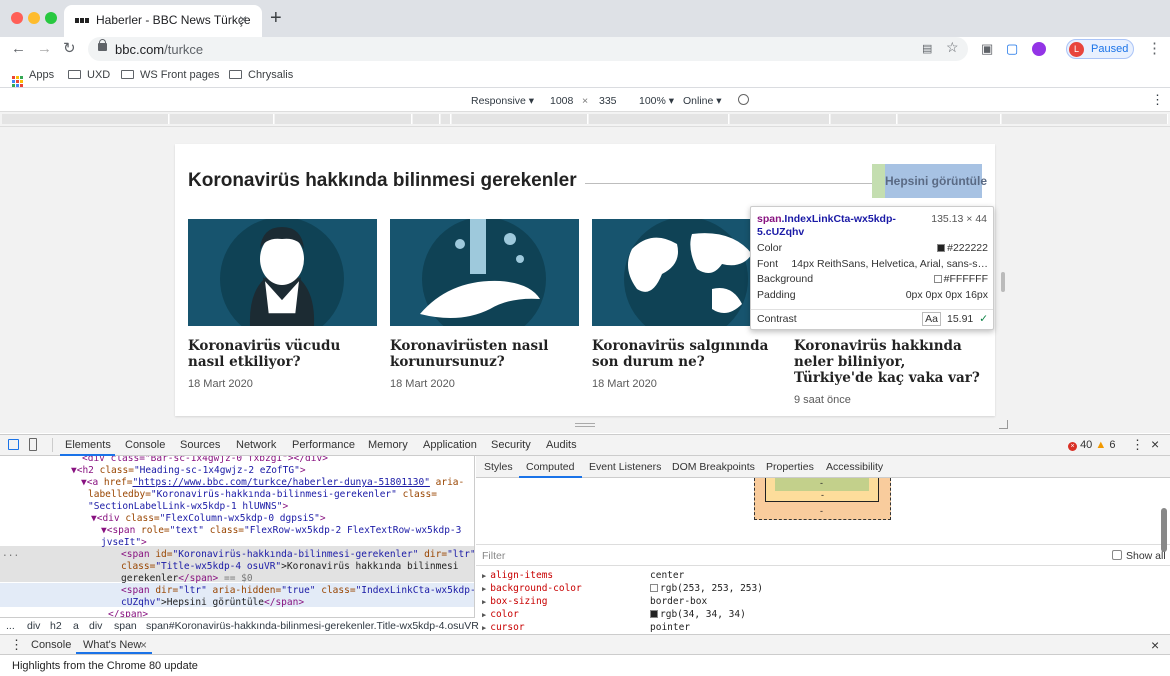  Describe the element at coordinates (514, 601) in the screenshot. I see `computed-property: ▶ box-sizing` at that location.